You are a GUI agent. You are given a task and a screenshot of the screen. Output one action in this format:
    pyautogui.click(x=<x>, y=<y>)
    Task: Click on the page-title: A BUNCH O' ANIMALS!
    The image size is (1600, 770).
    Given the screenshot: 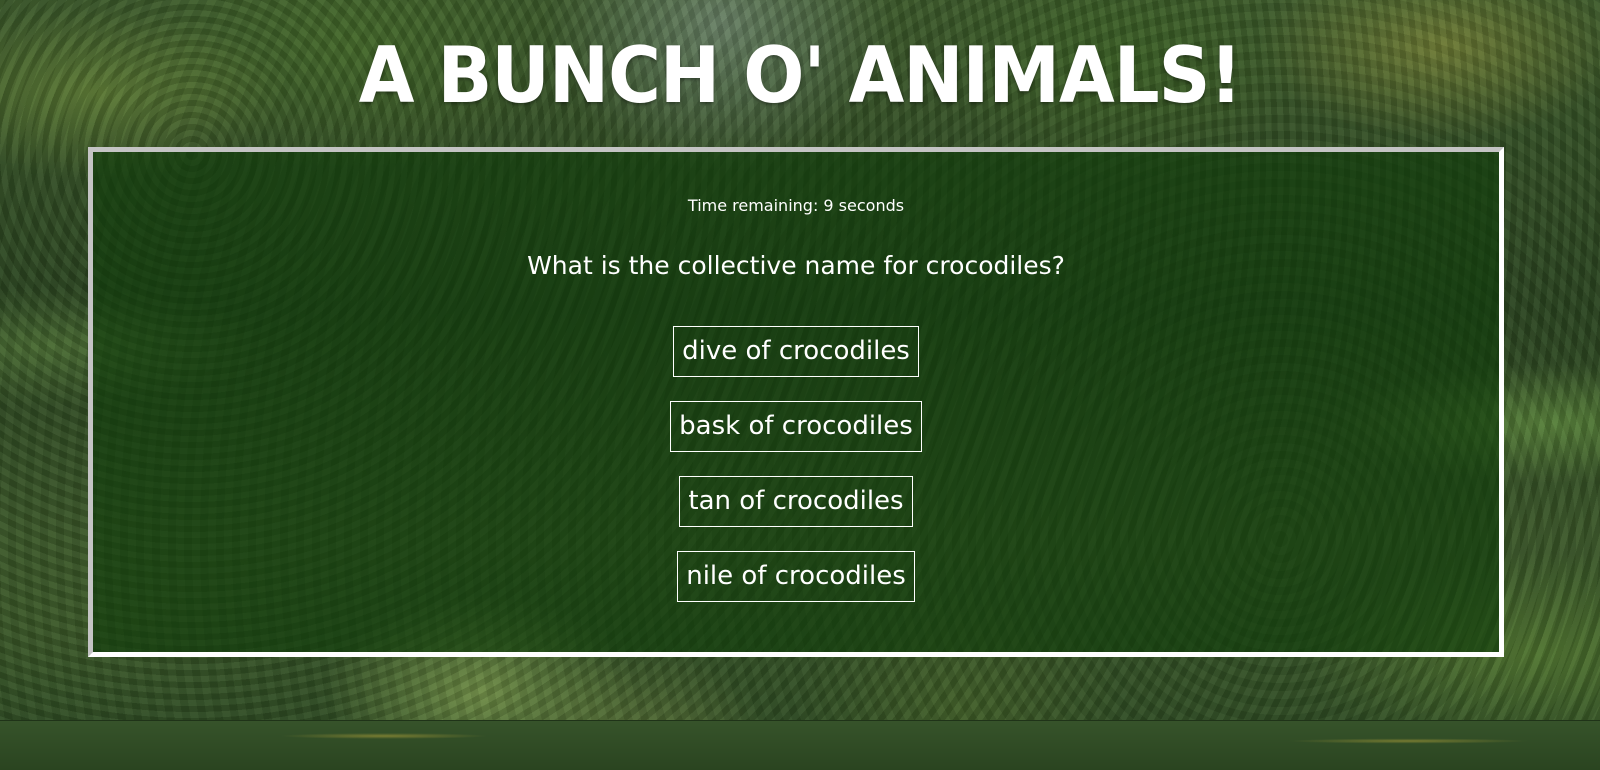 What is the action you would take?
    pyautogui.click(x=800, y=75)
    